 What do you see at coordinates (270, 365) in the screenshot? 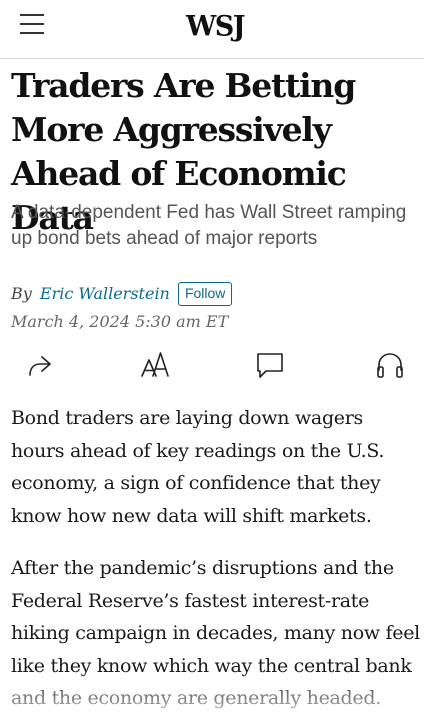
I see `comment-icon` at bounding box center [270, 365].